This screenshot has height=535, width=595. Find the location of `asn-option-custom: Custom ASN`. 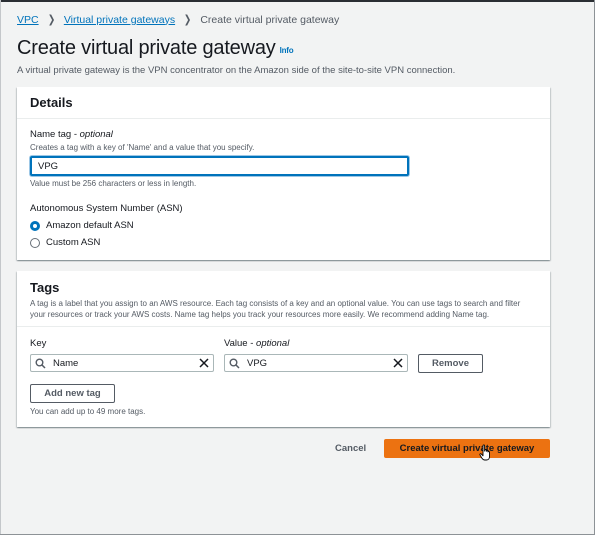

asn-option-custom: Custom ASN is located at coordinates (65, 242).